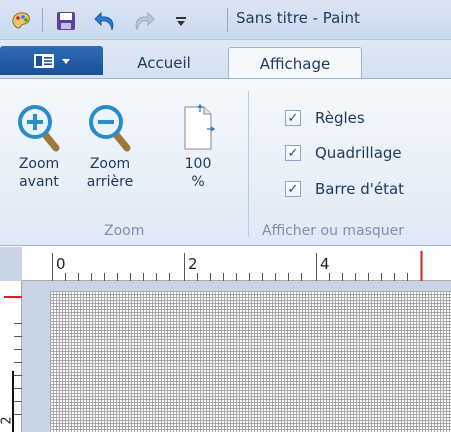 The height and width of the screenshot is (432, 451). Describe the element at coordinates (61, 264) in the screenshot. I see `ruler-label-0: 0` at that location.